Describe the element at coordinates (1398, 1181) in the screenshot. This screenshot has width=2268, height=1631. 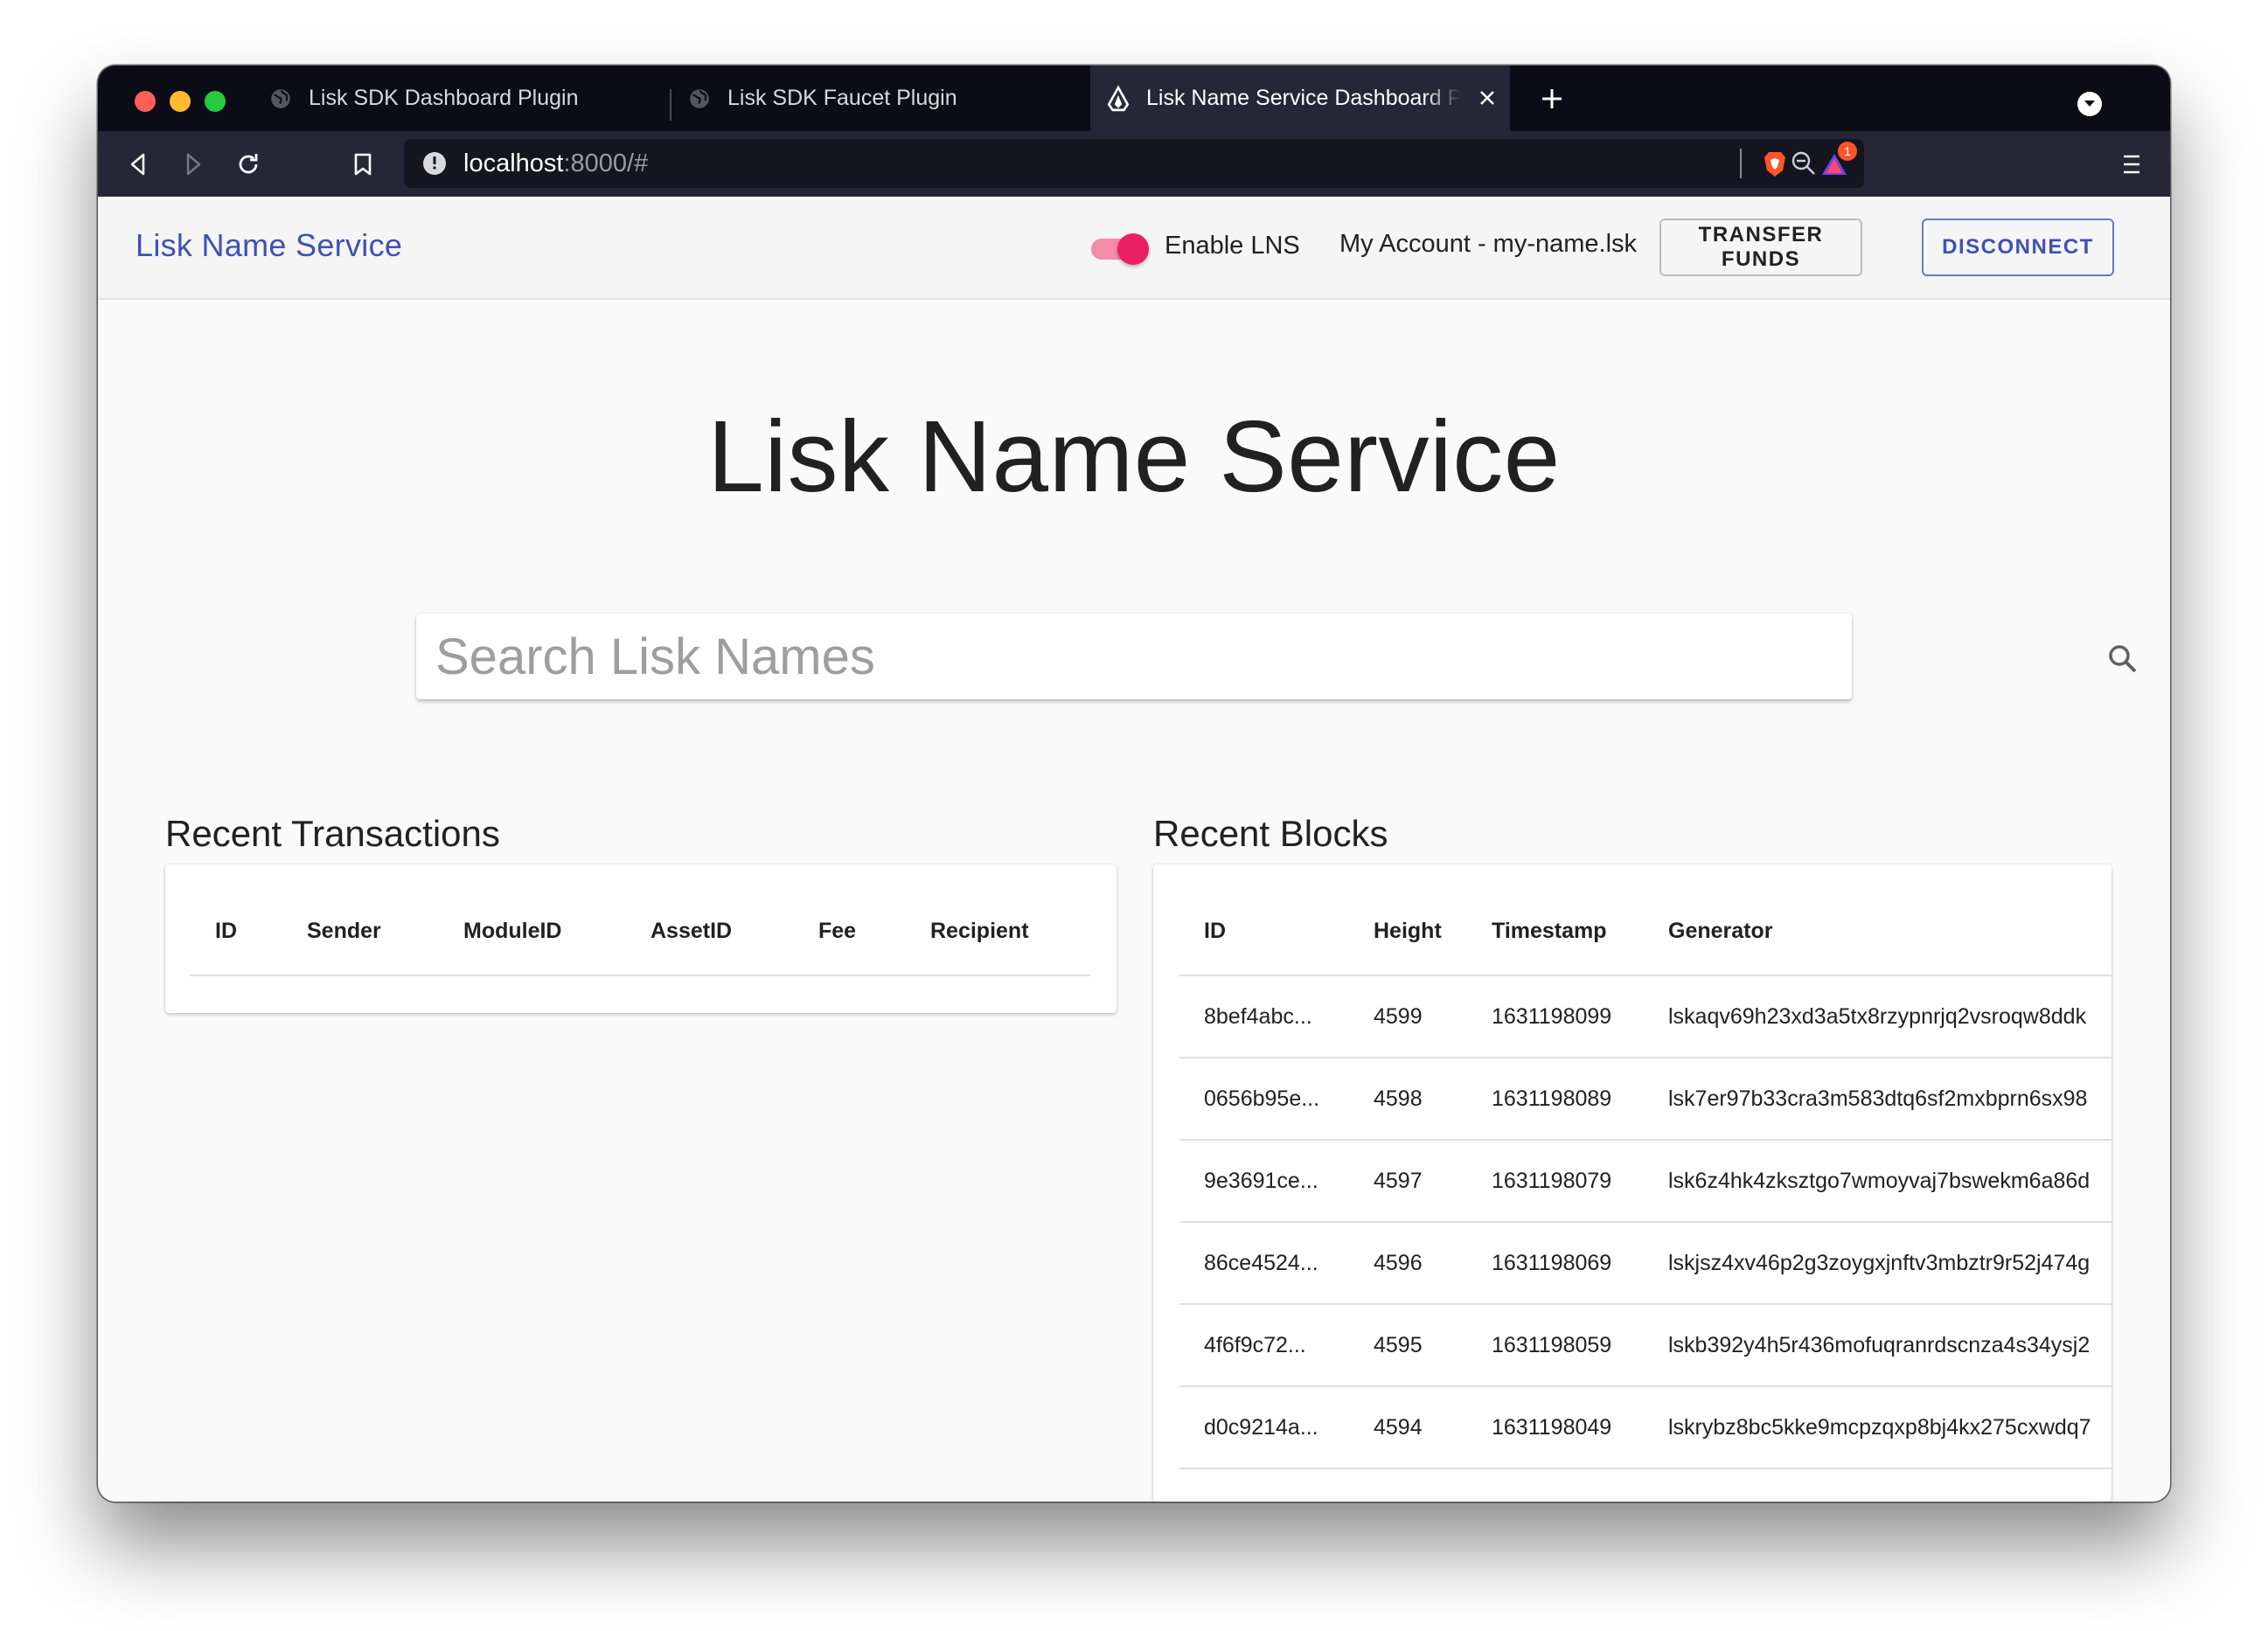
I see `block-height: 4597` at that location.